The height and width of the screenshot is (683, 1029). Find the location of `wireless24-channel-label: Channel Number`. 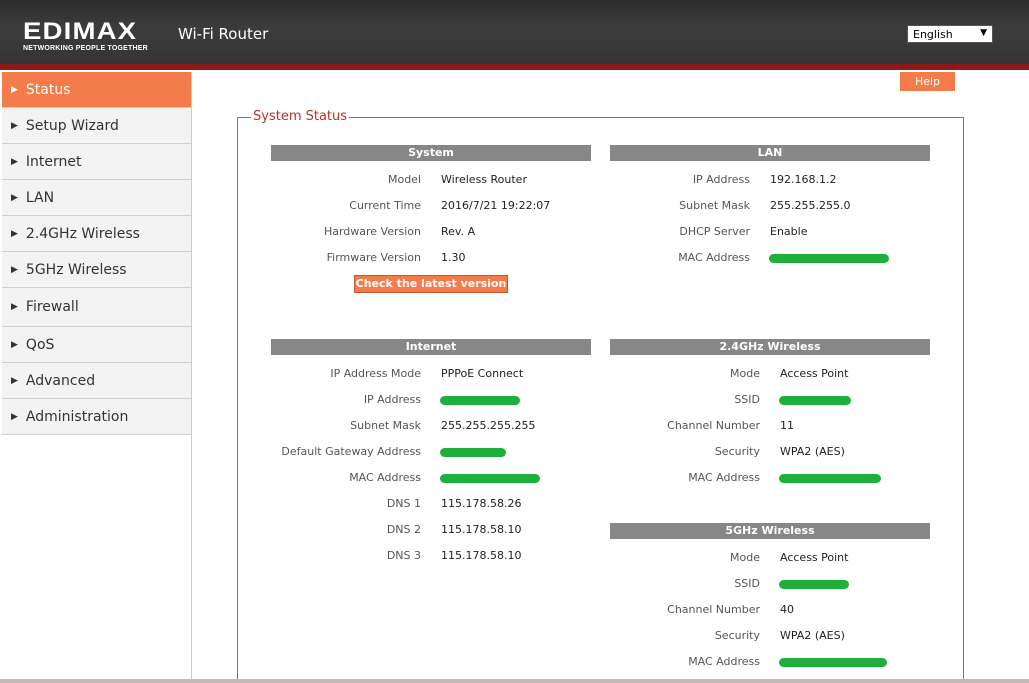

wireless24-channel-label: Channel Number is located at coordinates (713, 425).